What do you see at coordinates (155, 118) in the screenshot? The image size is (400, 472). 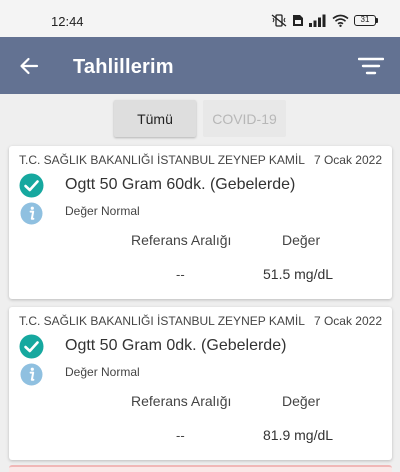 I see `tab-all: Tümü` at bounding box center [155, 118].